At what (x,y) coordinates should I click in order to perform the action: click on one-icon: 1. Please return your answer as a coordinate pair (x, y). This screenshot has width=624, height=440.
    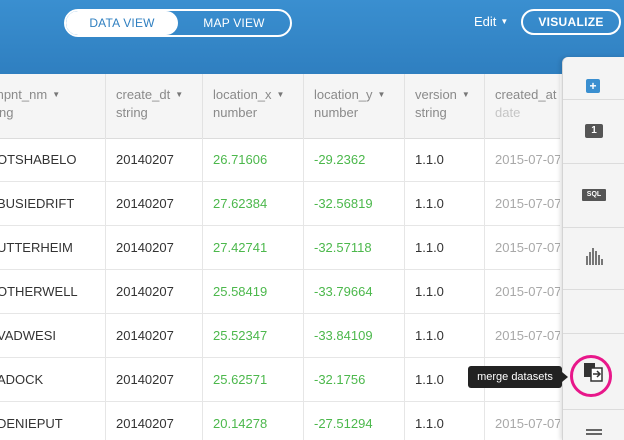
    Looking at the image, I should click on (594, 131).